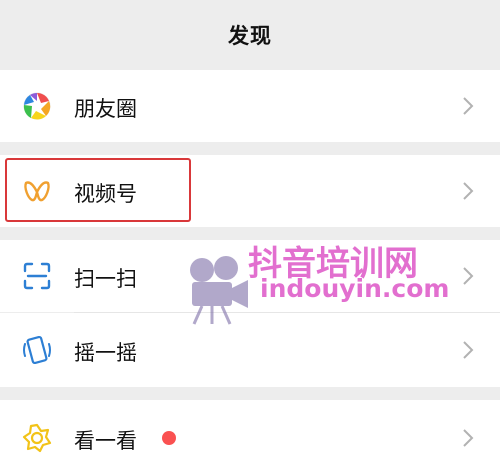 The width and height of the screenshot is (500, 476). What do you see at coordinates (105, 353) in the screenshot?
I see `menu-item-label: 摇一摇` at bounding box center [105, 353].